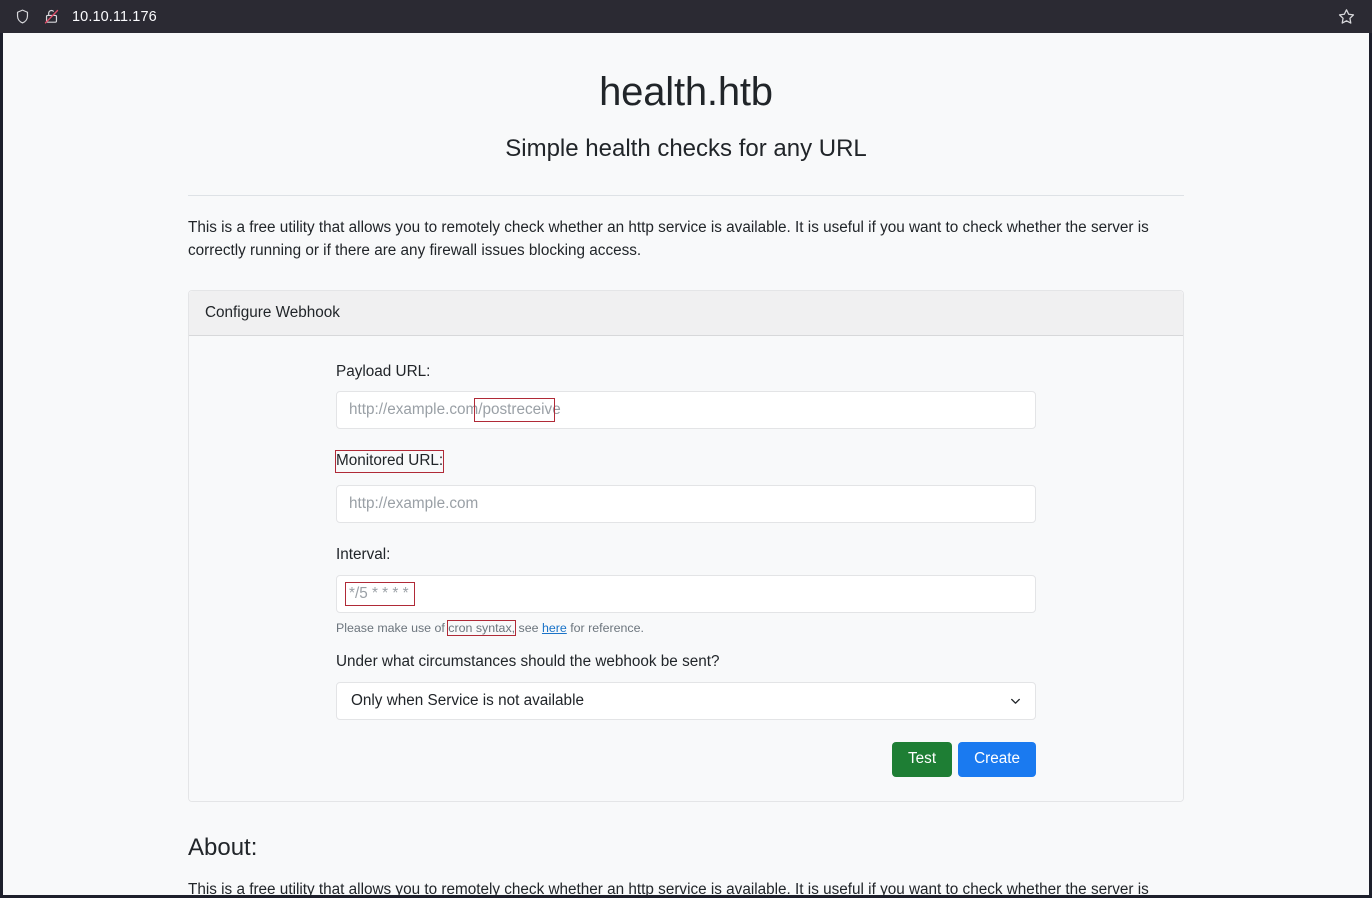  I want to click on header-divider, so click(686, 195).